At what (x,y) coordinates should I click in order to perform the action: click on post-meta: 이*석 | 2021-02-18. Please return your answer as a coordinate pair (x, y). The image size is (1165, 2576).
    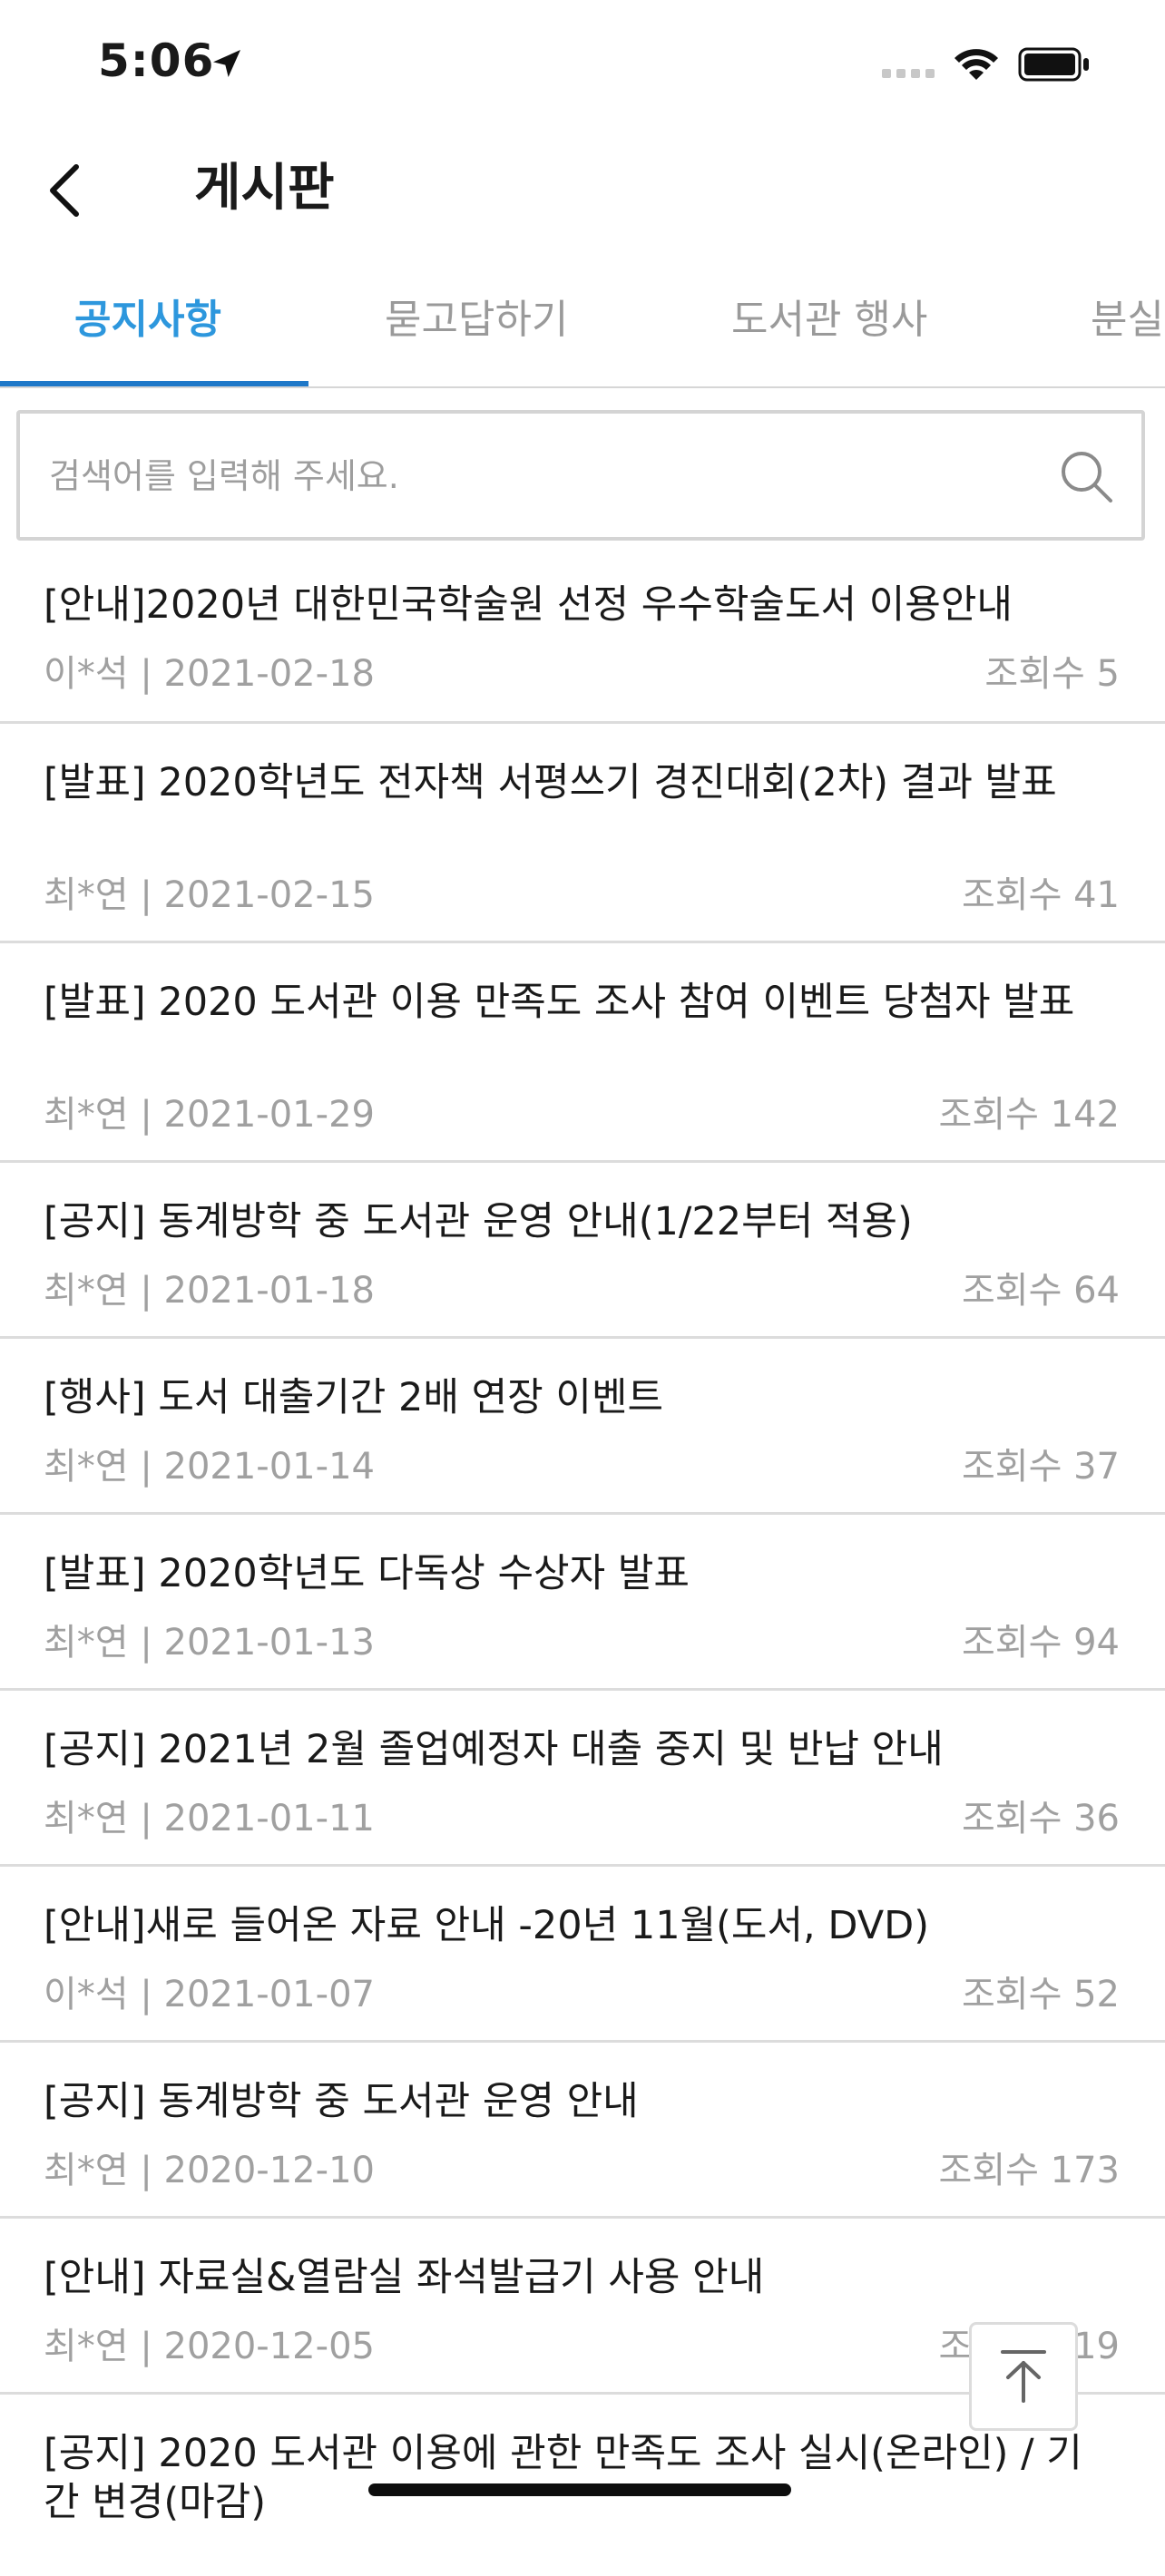
    Looking at the image, I should click on (209, 674).